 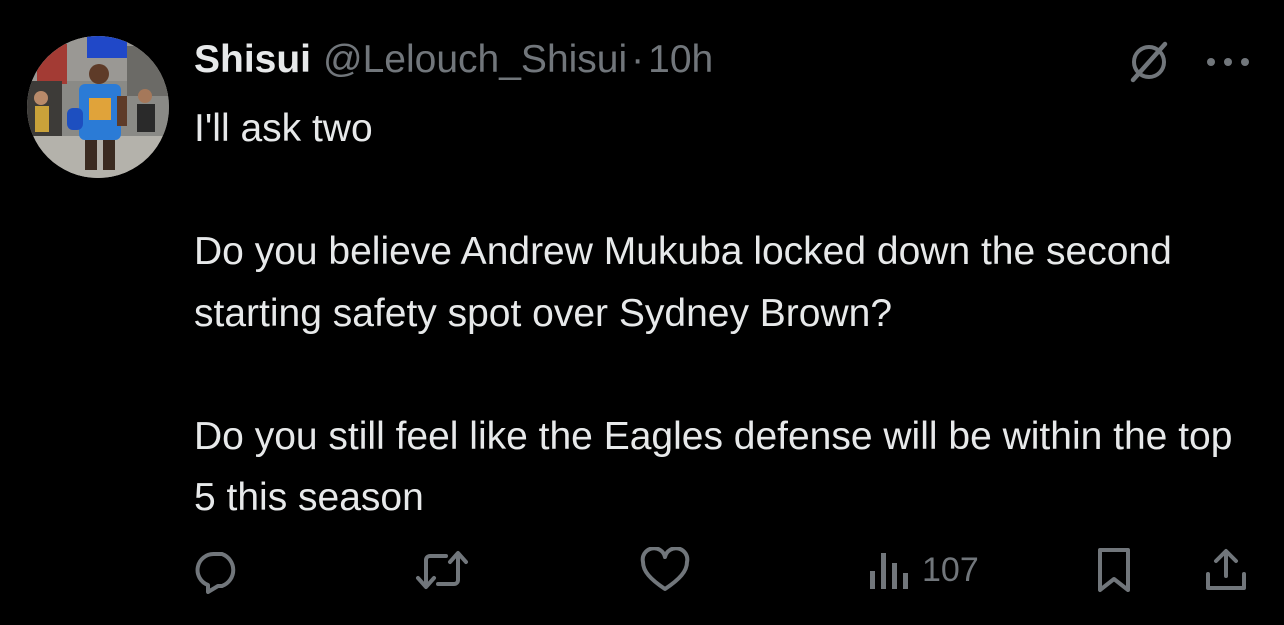 What do you see at coordinates (475, 60) in the screenshot?
I see `user-handle: @Lelouch_Shisui` at bounding box center [475, 60].